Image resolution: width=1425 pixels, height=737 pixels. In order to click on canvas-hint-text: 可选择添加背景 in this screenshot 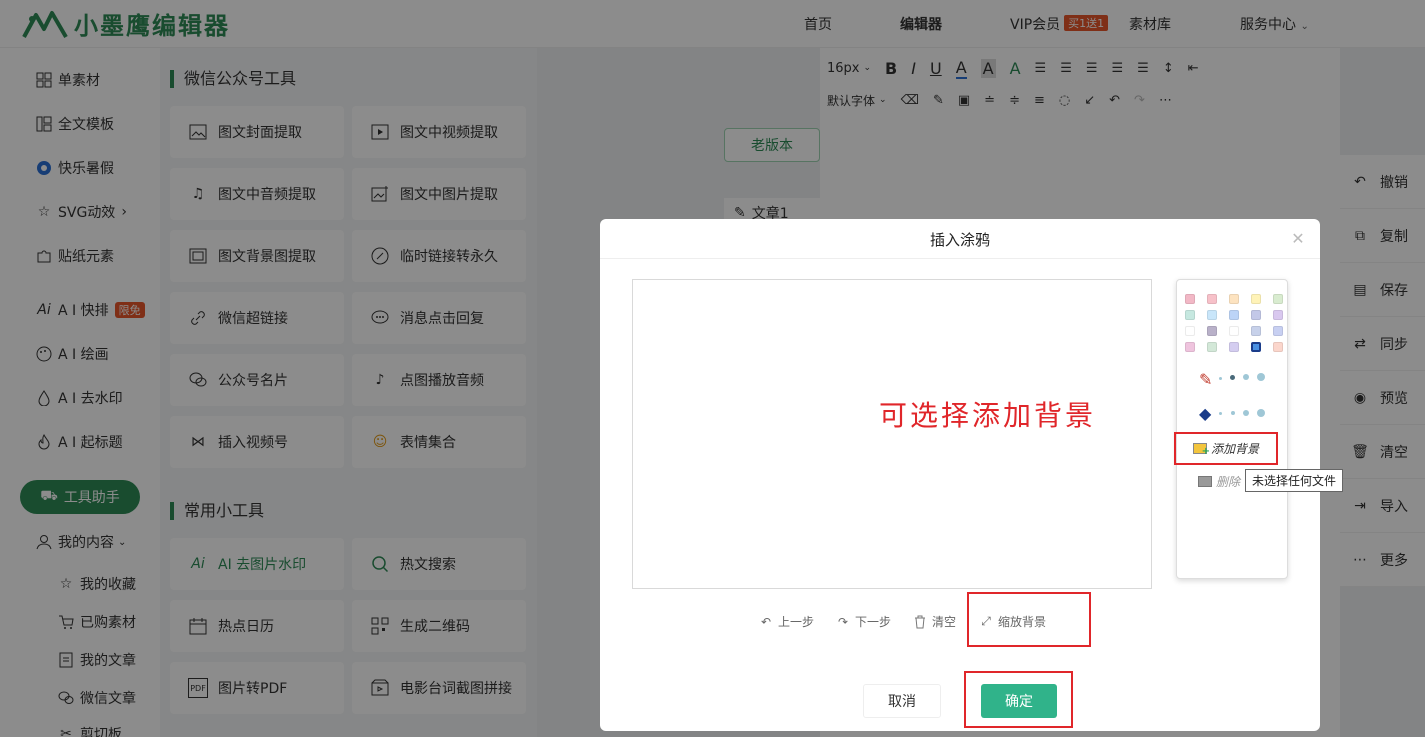, I will do `click(988, 415)`.